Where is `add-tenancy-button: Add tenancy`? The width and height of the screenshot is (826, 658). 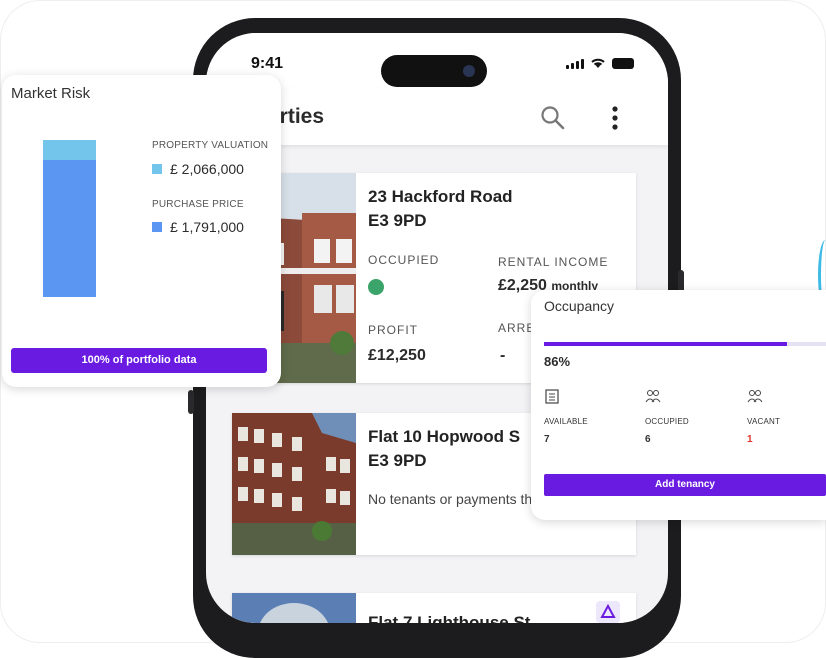
add-tenancy-button: Add tenancy is located at coordinates (685, 485).